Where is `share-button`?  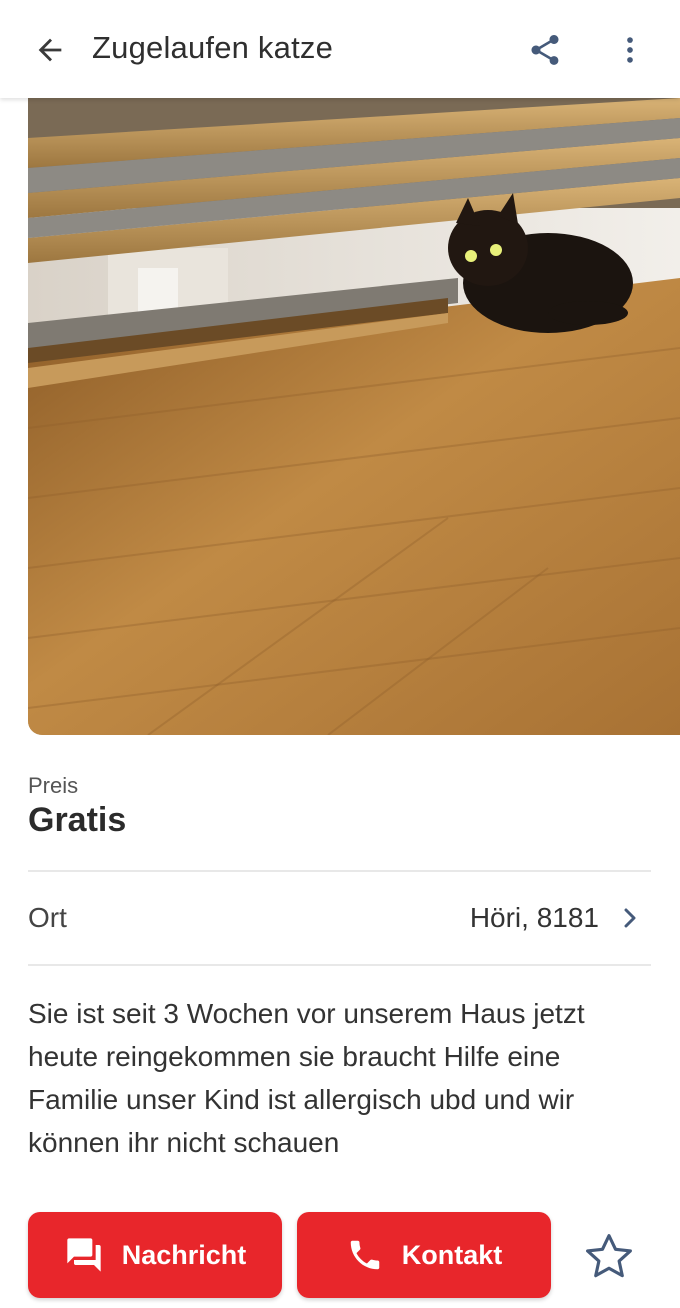
share-button is located at coordinates (545, 50).